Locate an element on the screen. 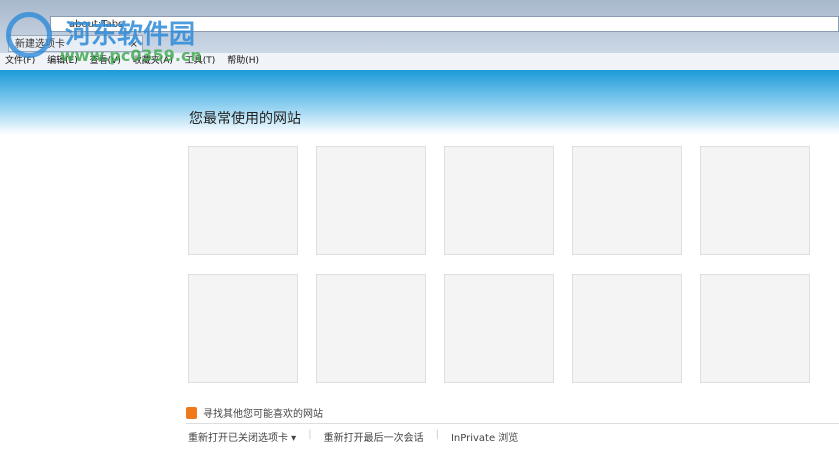 The image size is (839, 454). watermark-url: www.pc0359.cn is located at coordinates (131, 55).